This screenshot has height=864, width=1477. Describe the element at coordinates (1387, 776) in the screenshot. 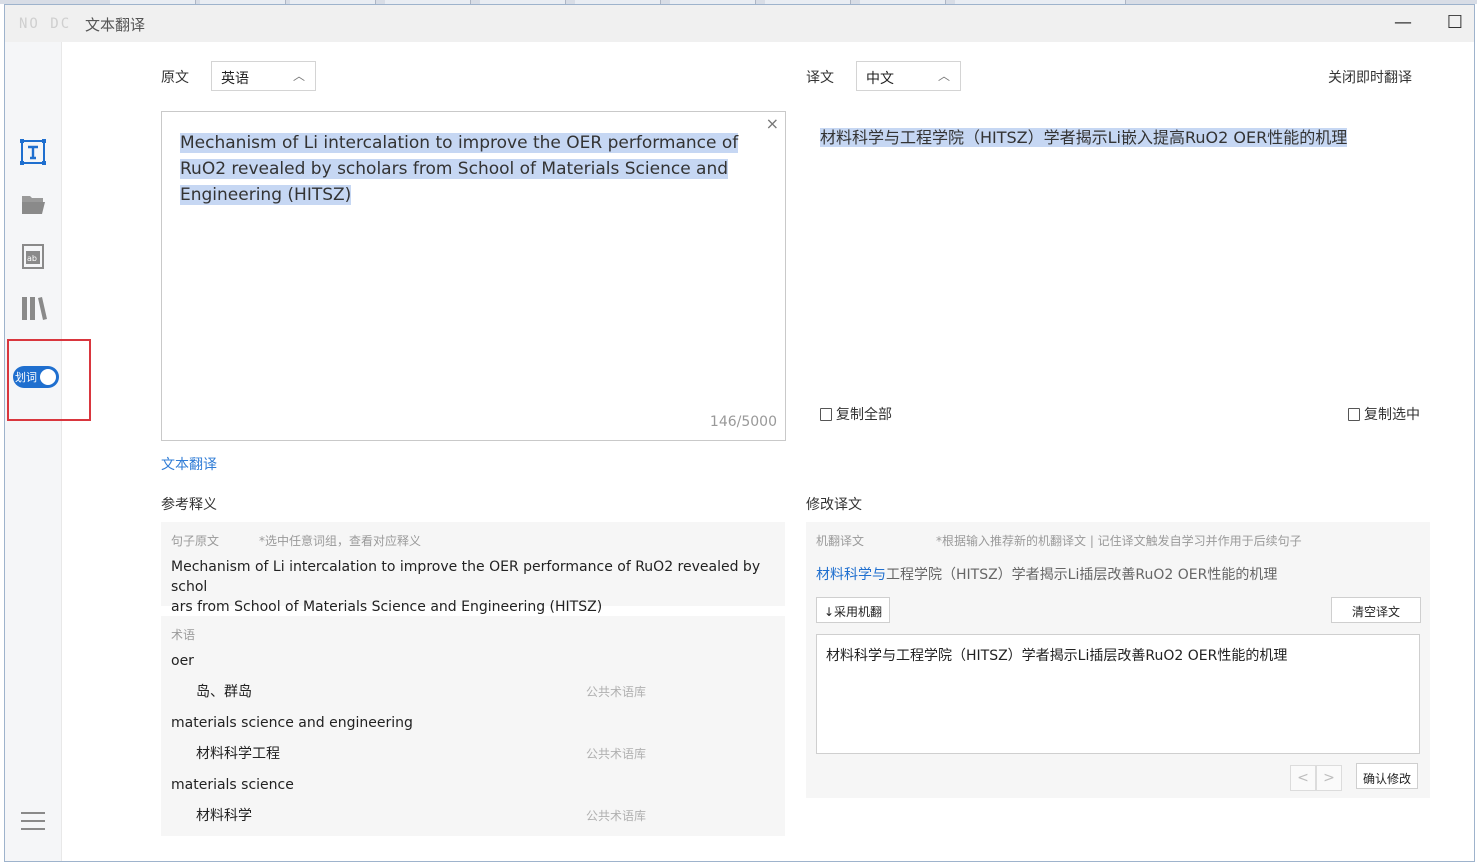

I see `confirm-modify-button: 确认修改` at that location.